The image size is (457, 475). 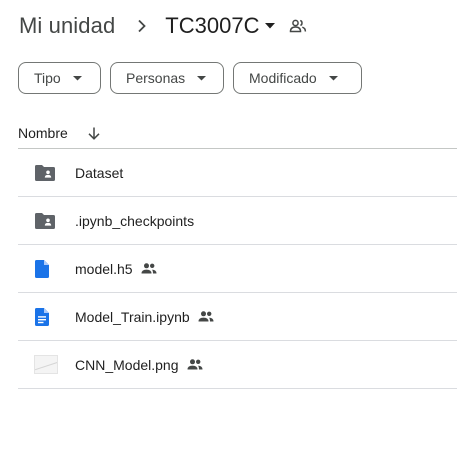 I want to click on chevron-right-icon, so click(x=142, y=26).